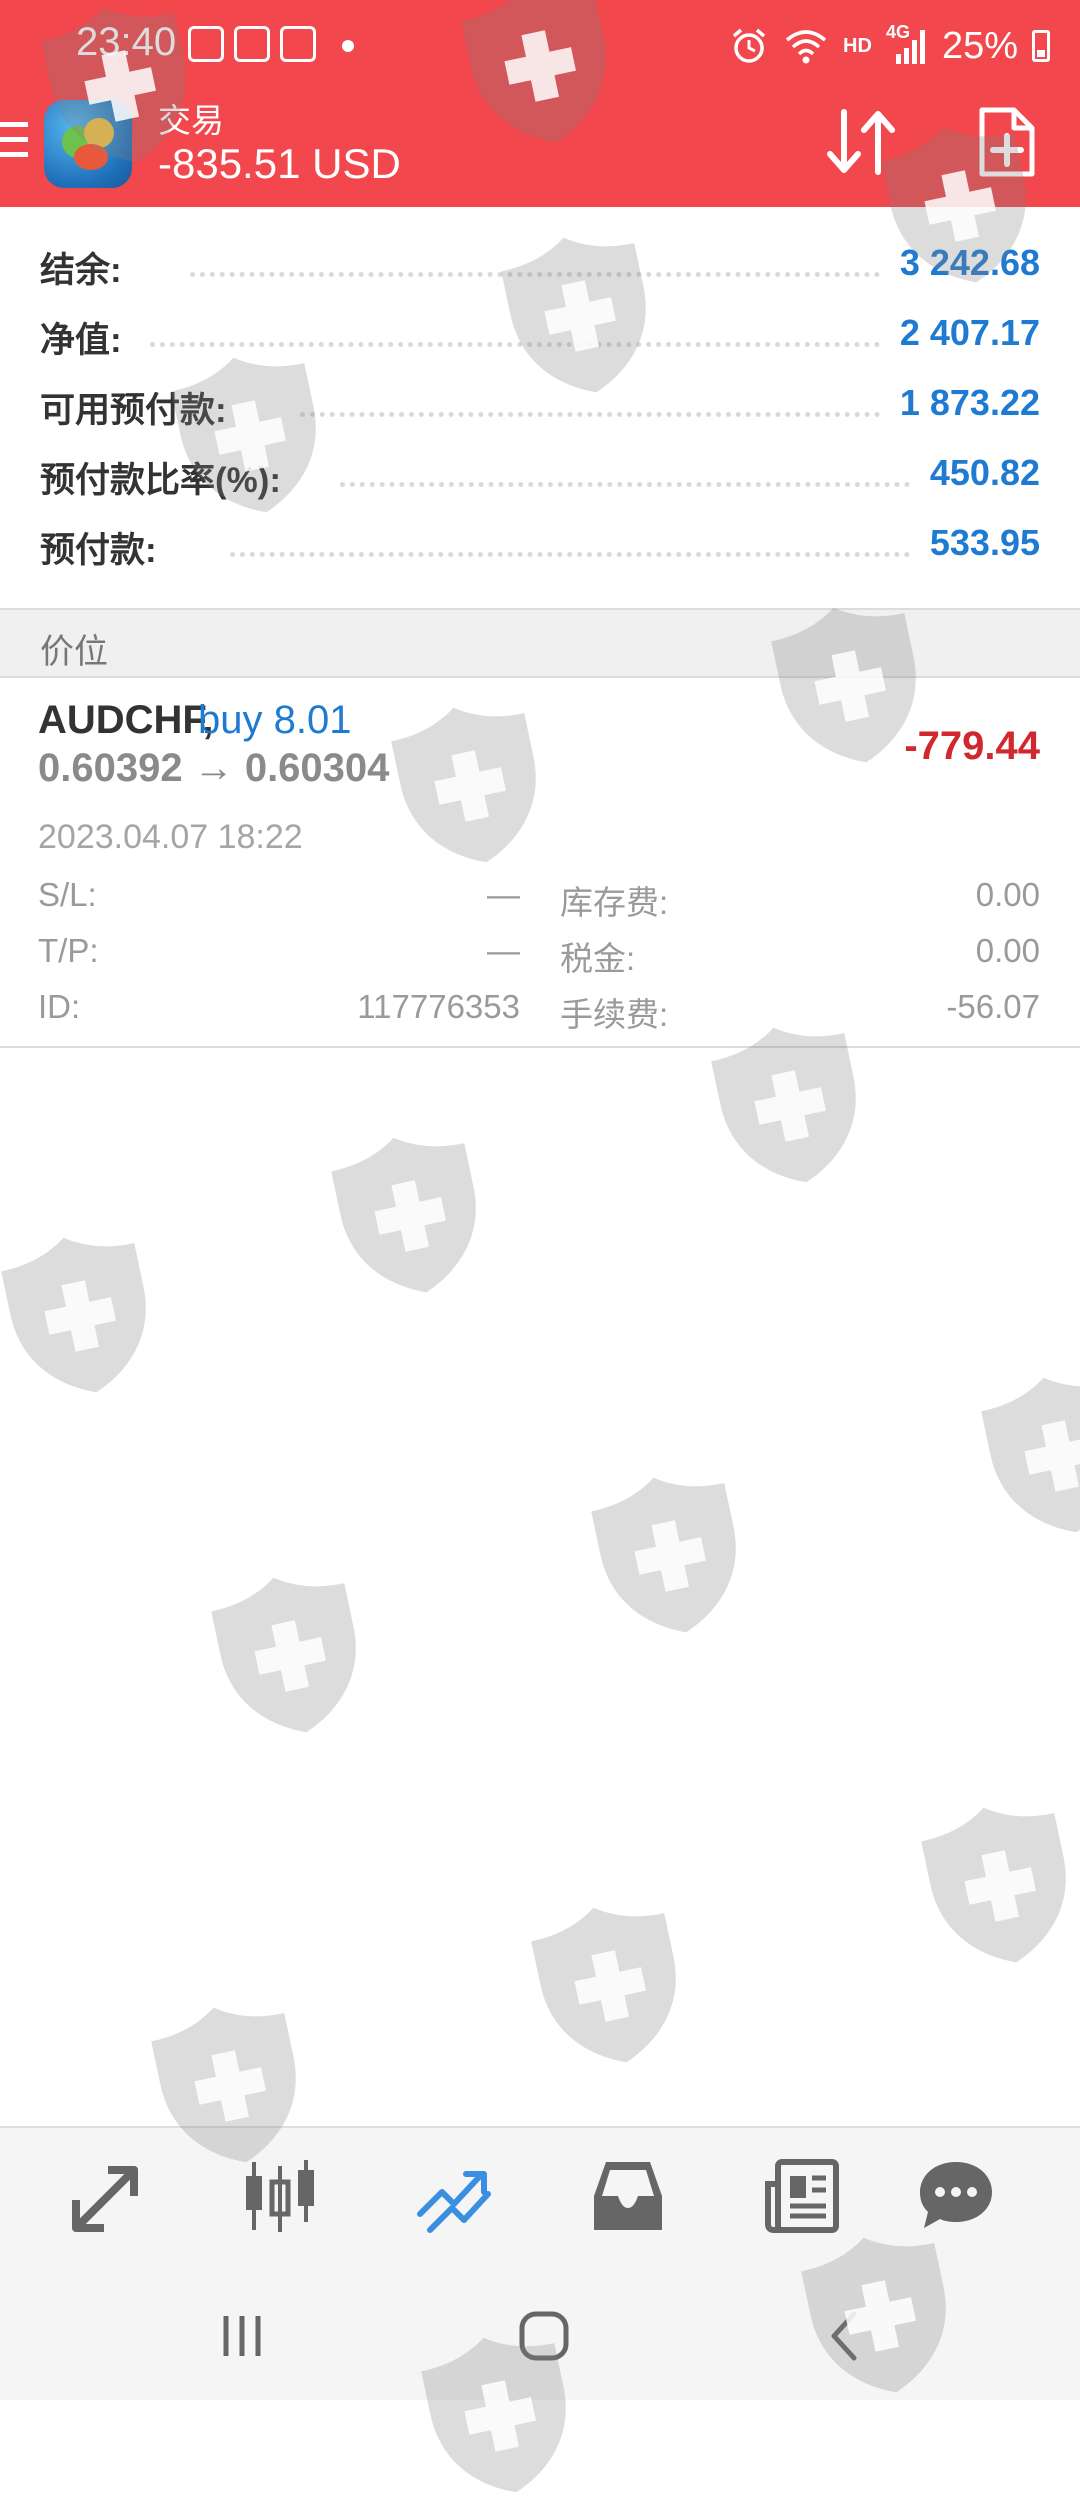 The width and height of the screenshot is (1080, 2500). Describe the element at coordinates (14, 141) in the screenshot. I see `menu-icon` at that location.